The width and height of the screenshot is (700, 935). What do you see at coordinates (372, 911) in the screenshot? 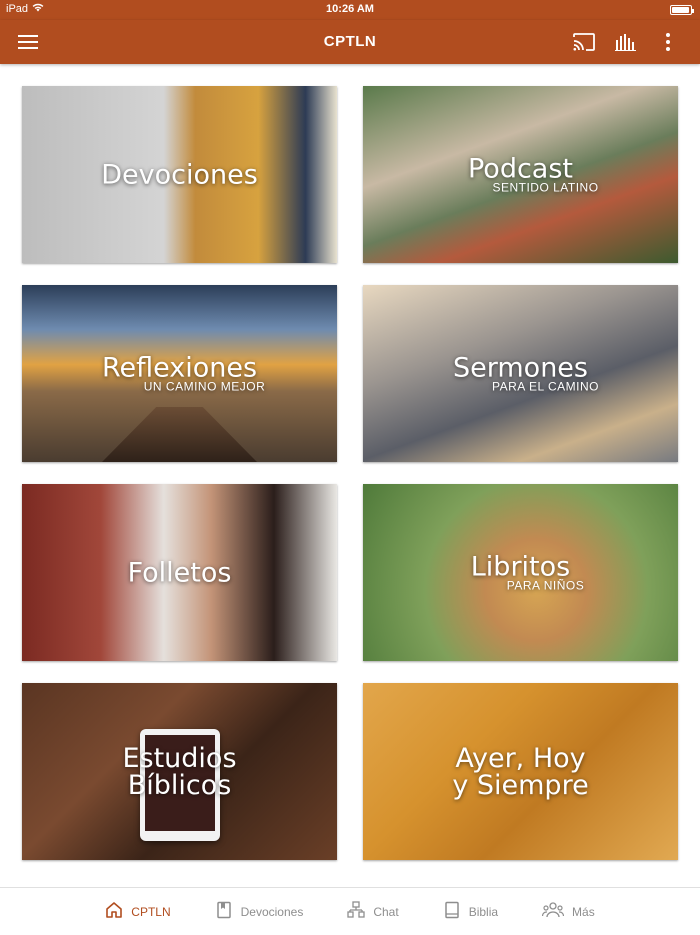
I see `tab-chat: Chat` at bounding box center [372, 911].